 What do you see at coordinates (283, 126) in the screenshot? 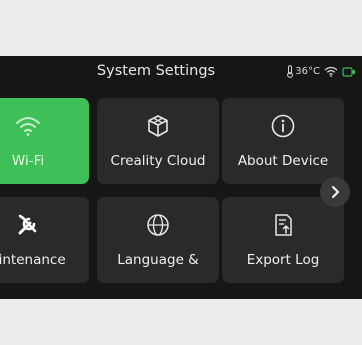
I see `info-icon` at bounding box center [283, 126].